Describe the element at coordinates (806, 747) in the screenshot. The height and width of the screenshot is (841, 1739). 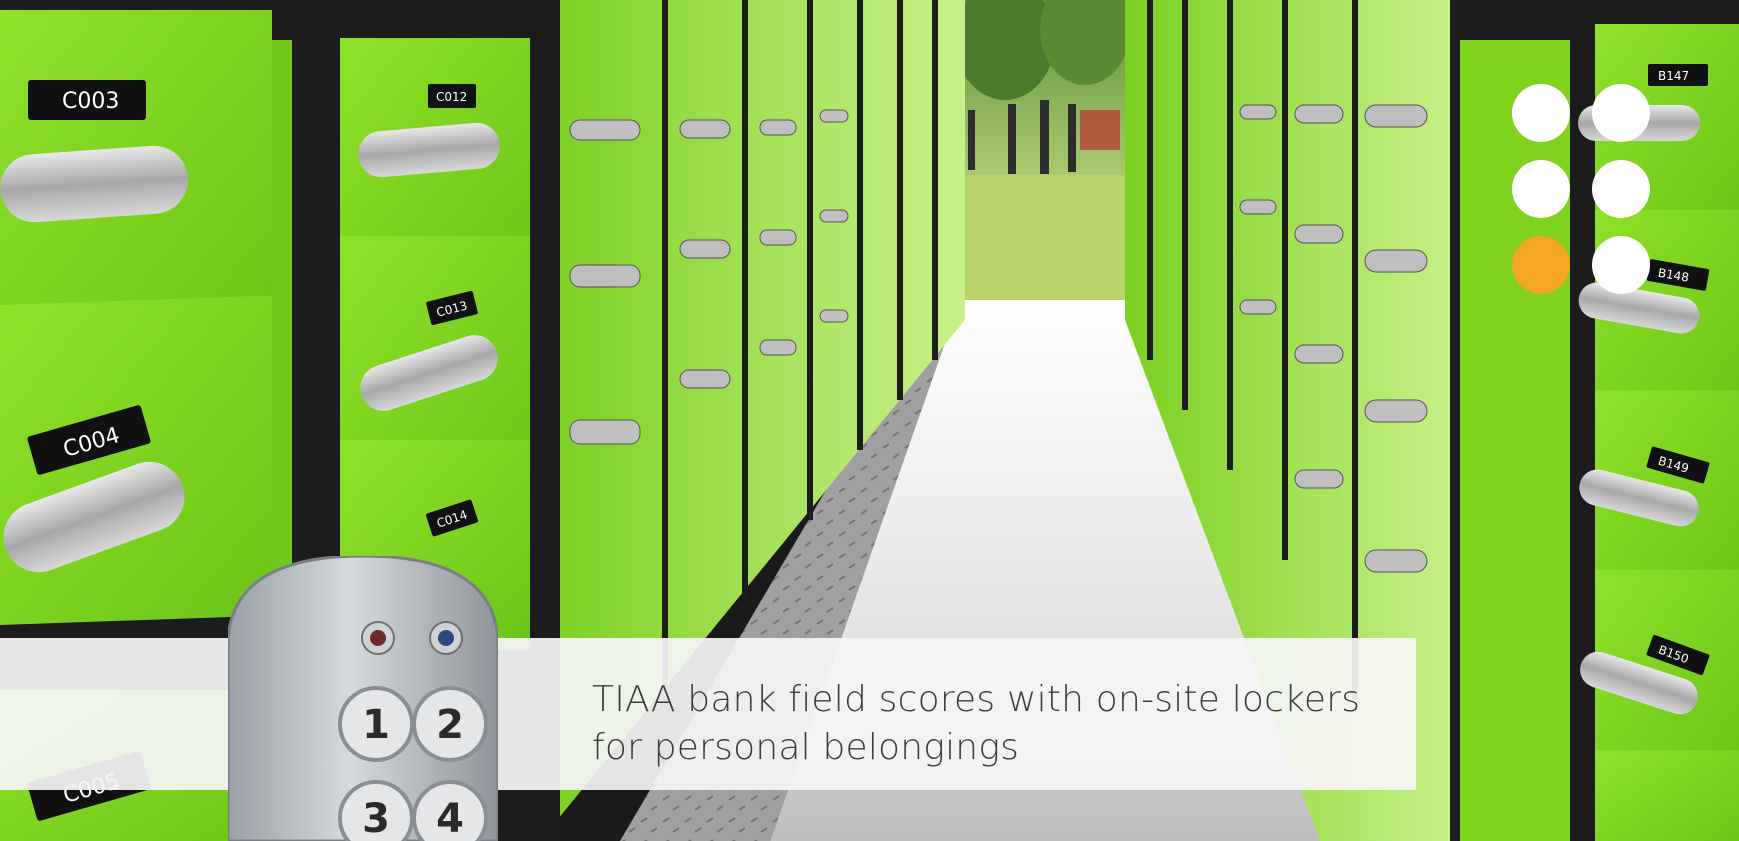
I see `caption-line-2: for personal belongings` at that location.